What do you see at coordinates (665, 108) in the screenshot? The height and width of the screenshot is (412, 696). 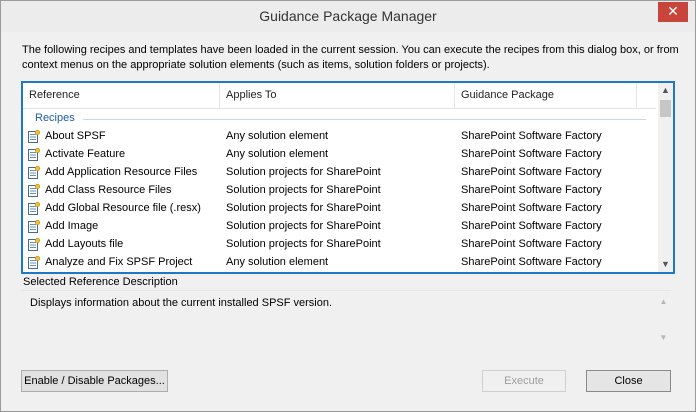 I see `scrollbar-thumb` at bounding box center [665, 108].